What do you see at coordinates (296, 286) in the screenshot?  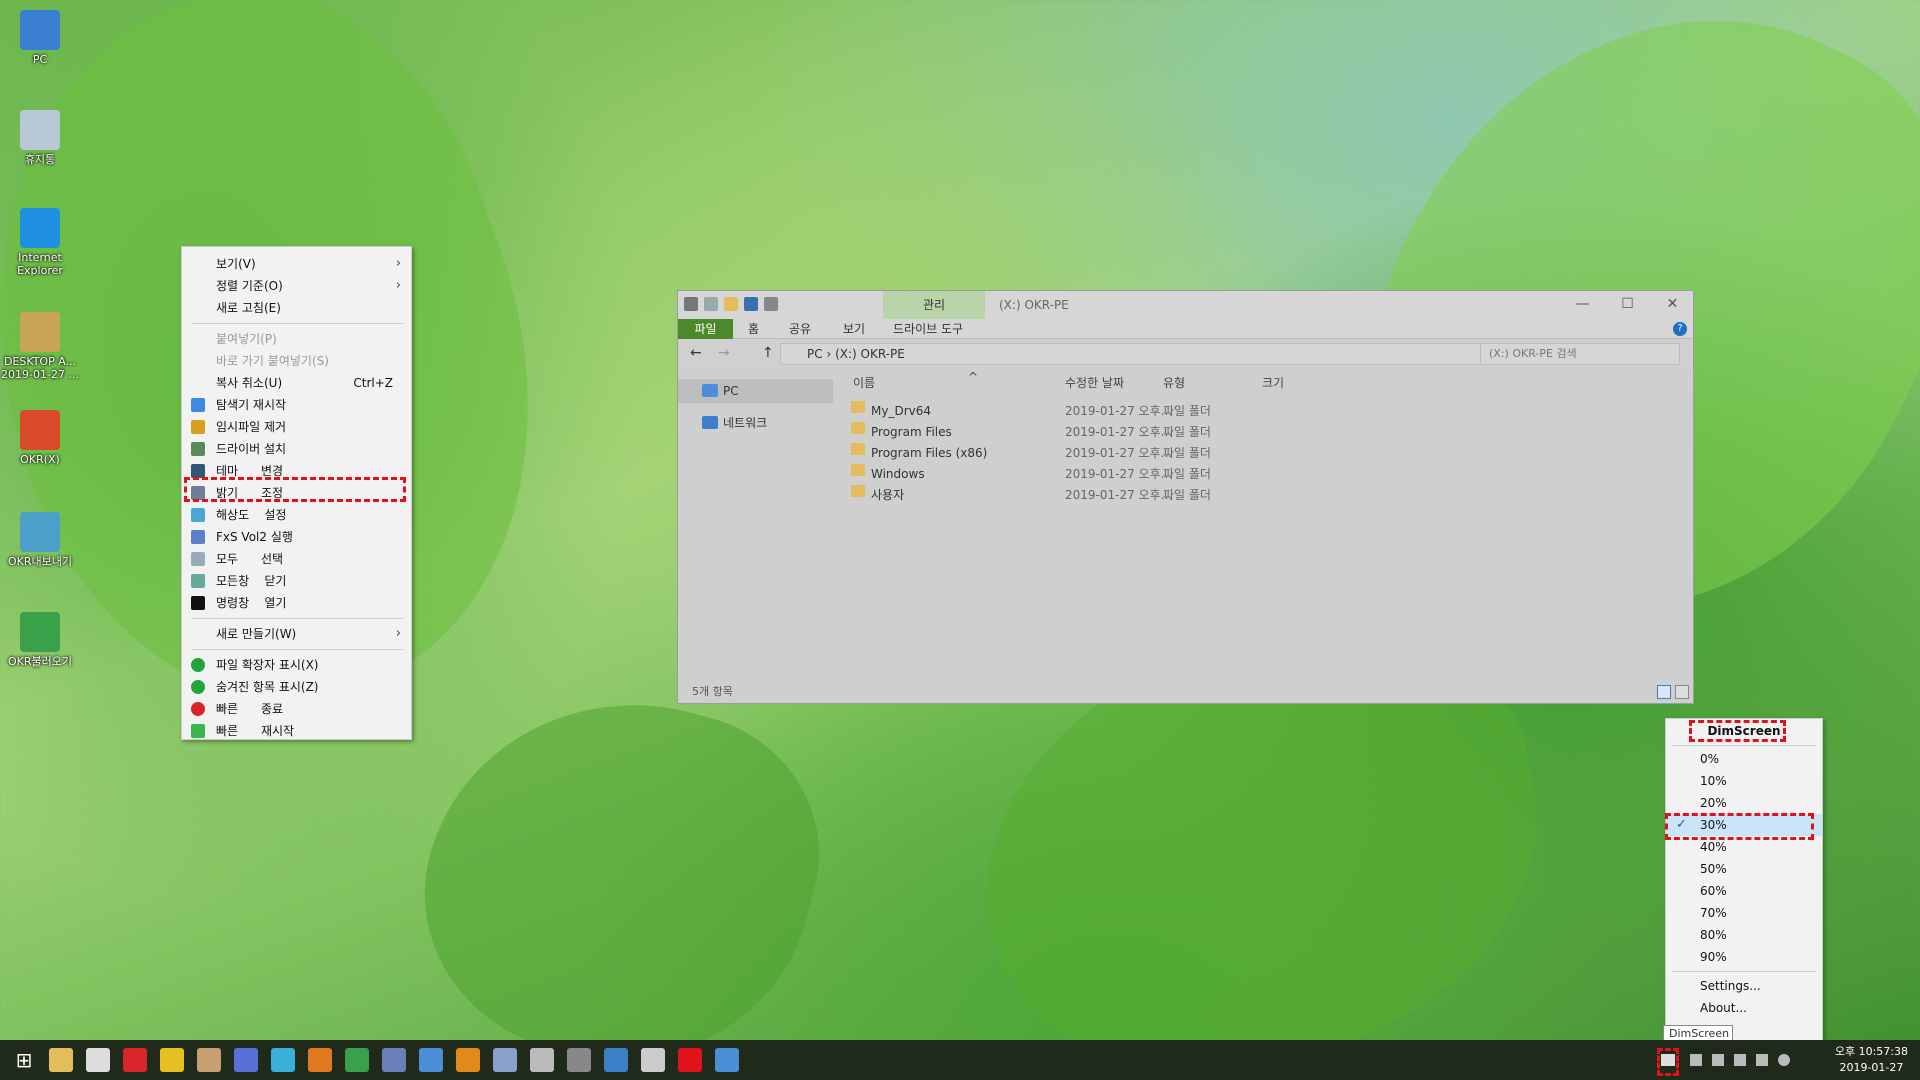 I see `context-menu-item: 정렬 기준(O) ›` at bounding box center [296, 286].